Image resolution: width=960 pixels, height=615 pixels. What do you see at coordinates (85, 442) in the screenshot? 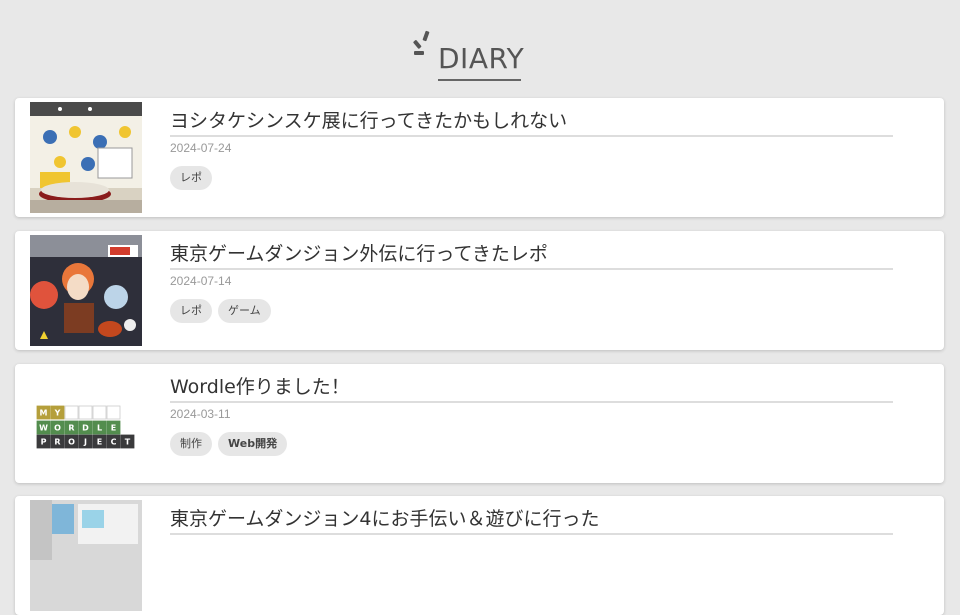
I see `wordle-tile-letter: J` at bounding box center [85, 442].